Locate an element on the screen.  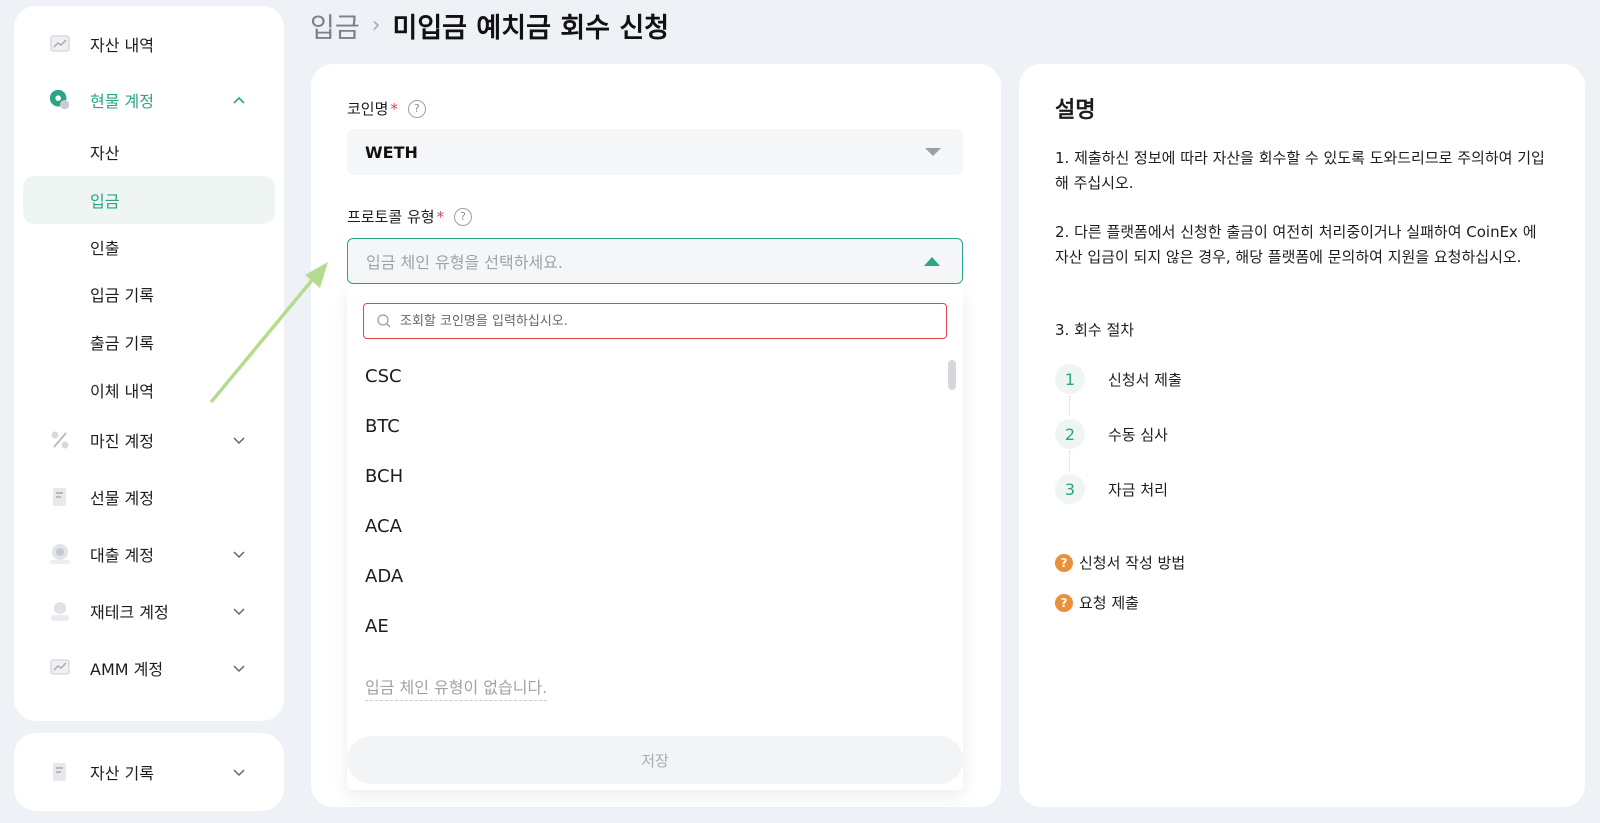
nav-label: 자산 기록 is located at coordinates (122, 773).